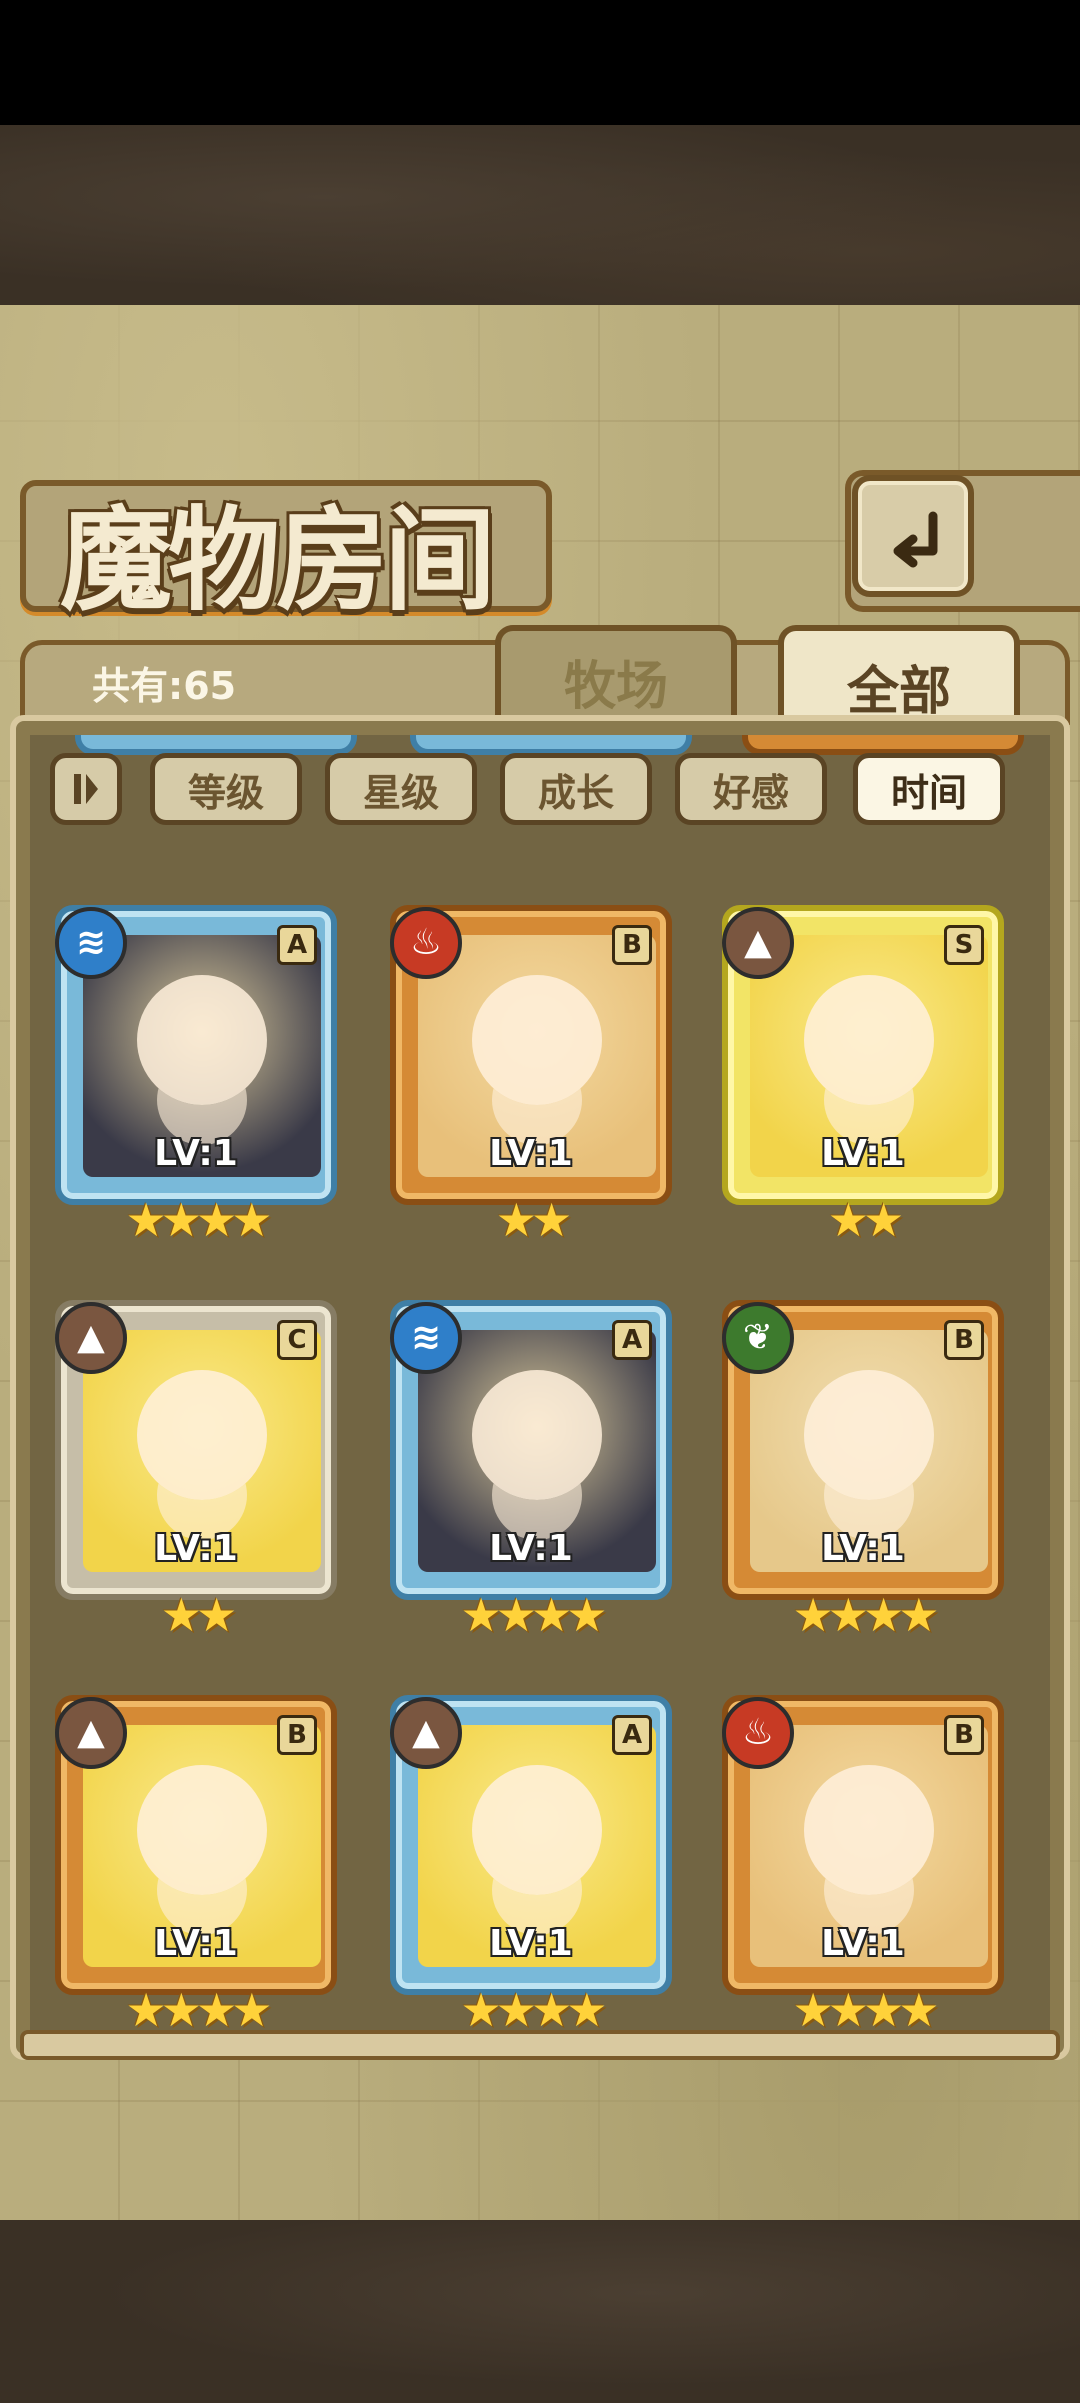 This screenshot has width=1080, height=2403. I want to click on monster-card: LV:1 C ▲ ★★, so click(196, 1471).